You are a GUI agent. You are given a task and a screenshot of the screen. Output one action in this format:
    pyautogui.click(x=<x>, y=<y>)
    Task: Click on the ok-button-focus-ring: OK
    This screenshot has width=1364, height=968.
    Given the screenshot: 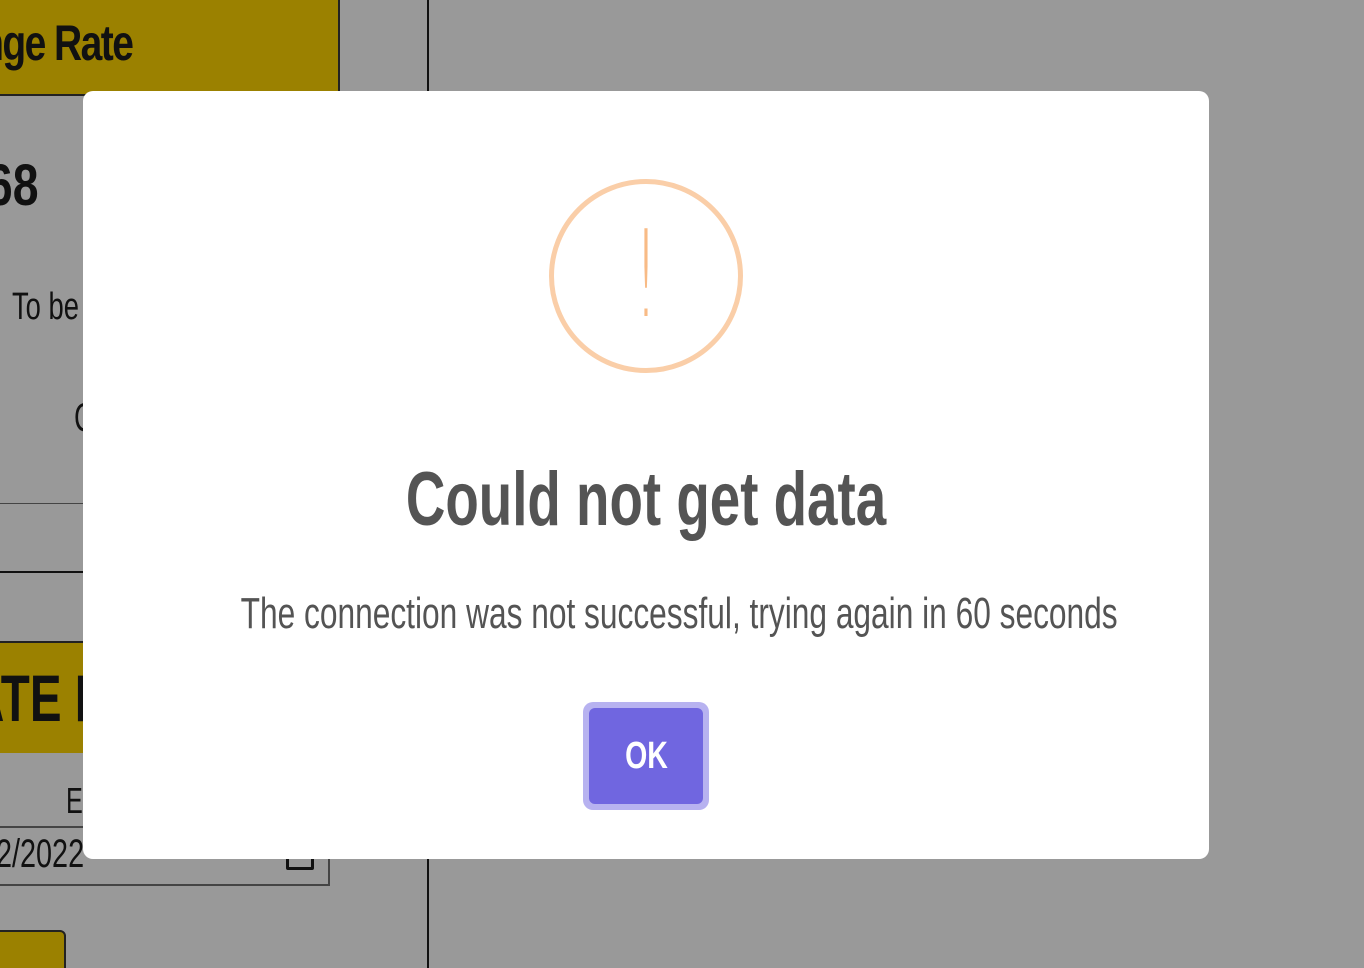 What is the action you would take?
    pyautogui.click(x=646, y=756)
    